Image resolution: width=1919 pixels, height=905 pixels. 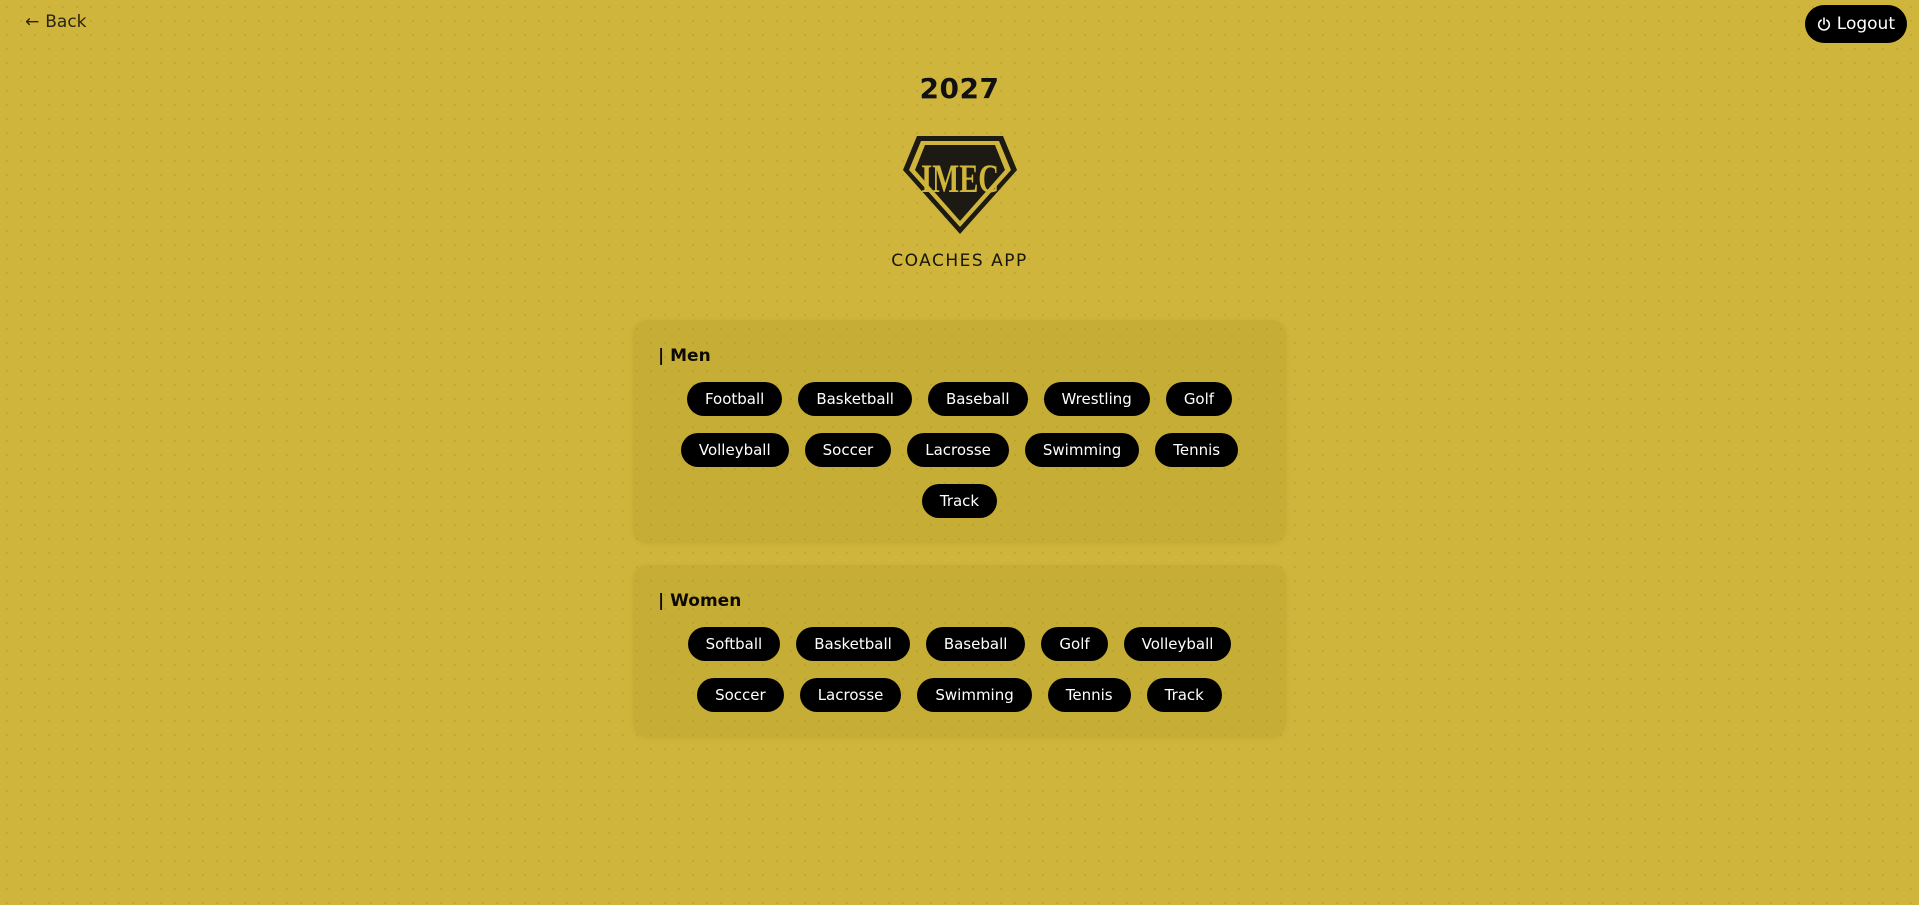 I want to click on women-section-title: | Women, so click(x=700, y=601).